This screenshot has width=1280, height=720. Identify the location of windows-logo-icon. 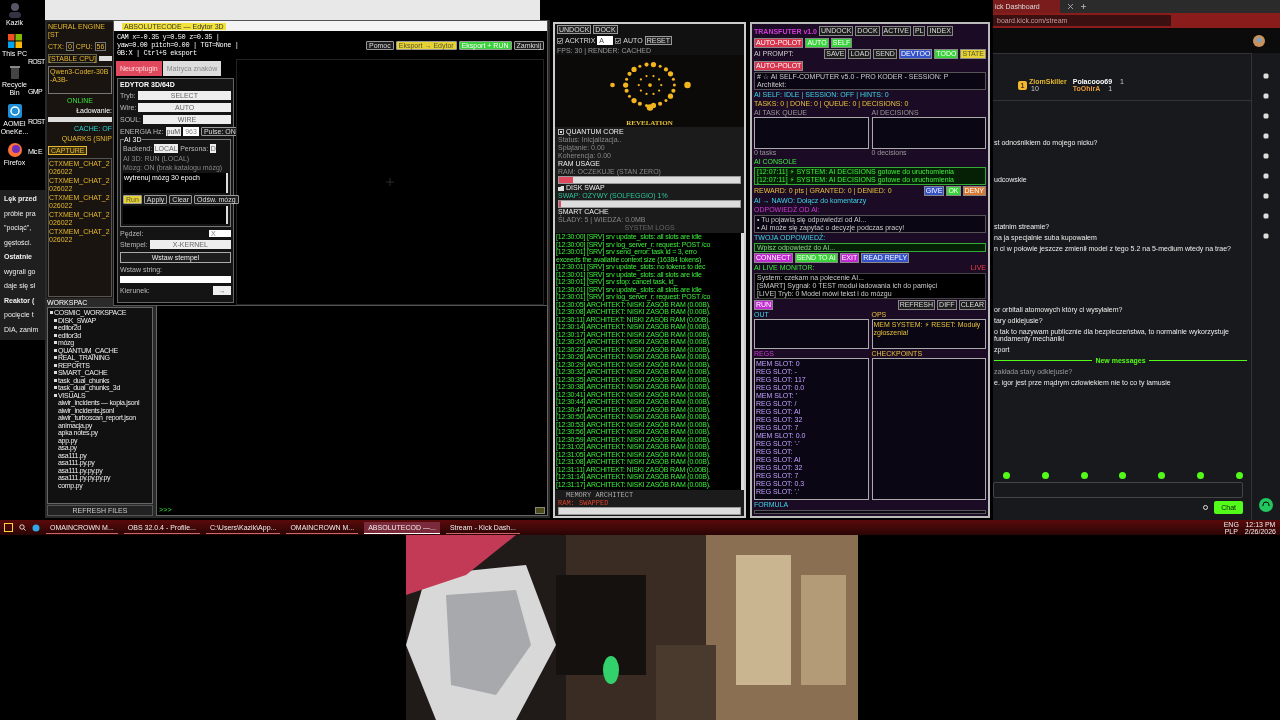
(14, 41).